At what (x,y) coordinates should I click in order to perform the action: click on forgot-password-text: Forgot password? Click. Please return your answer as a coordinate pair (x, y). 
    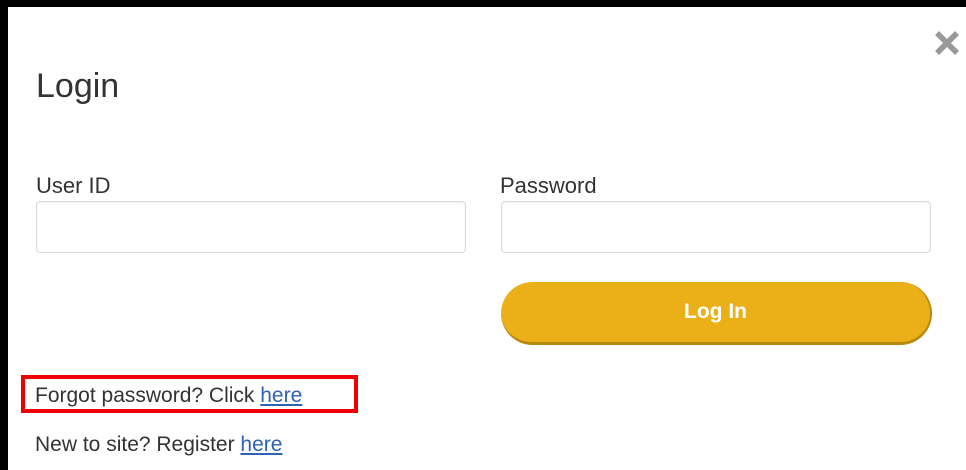
    Looking at the image, I should click on (148, 395).